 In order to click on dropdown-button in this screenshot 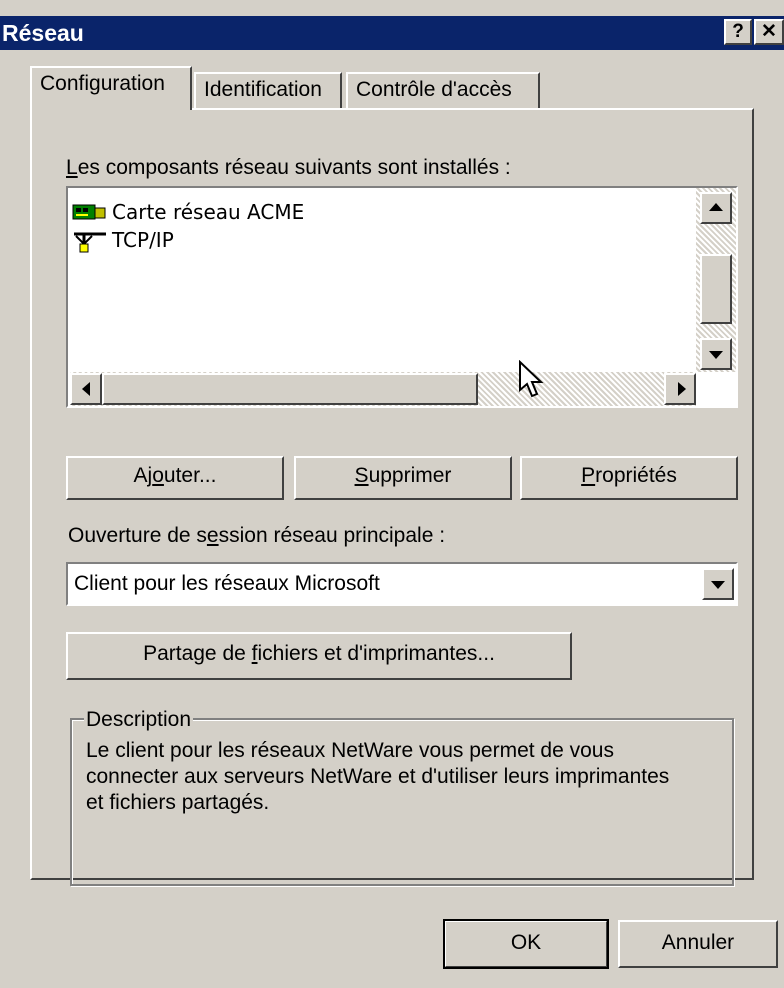, I will do `click(718, 584)`.